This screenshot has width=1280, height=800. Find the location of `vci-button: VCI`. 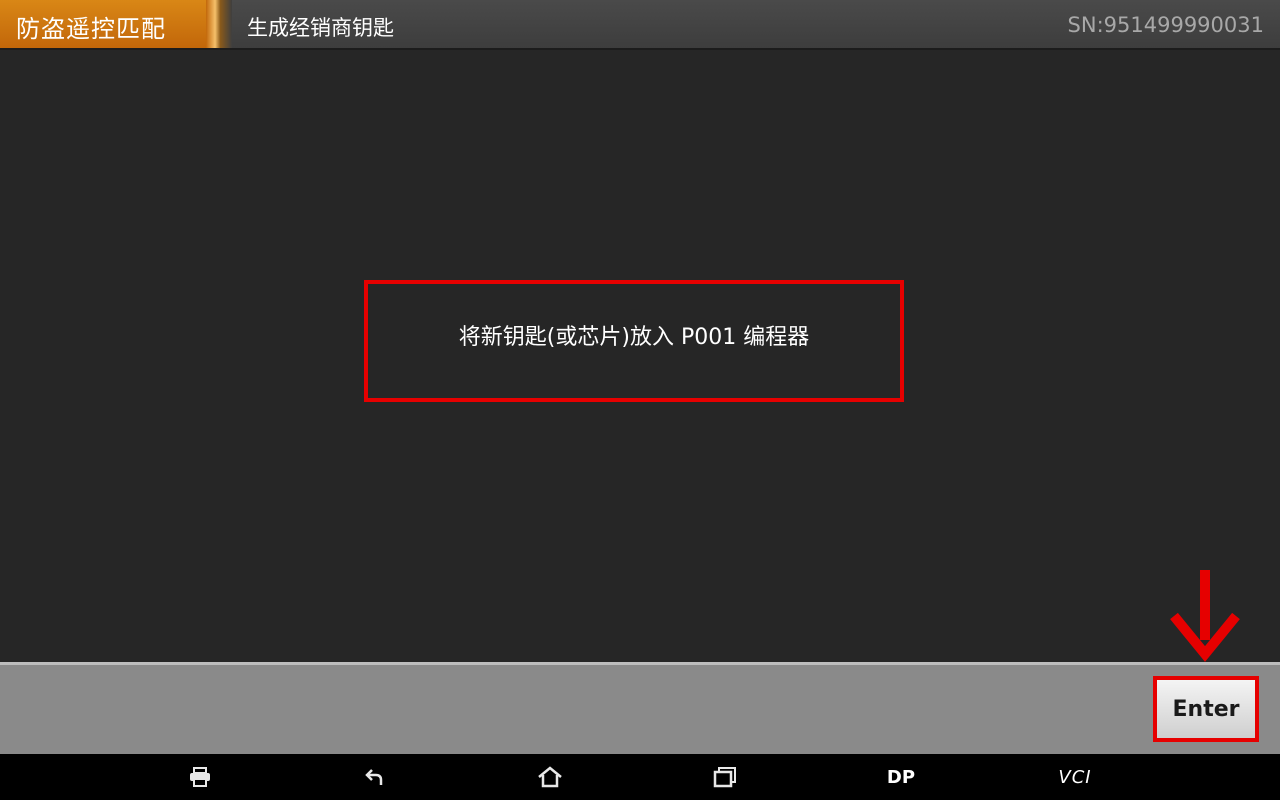

vci-button: VCI is located at coordinates (1075, 777).